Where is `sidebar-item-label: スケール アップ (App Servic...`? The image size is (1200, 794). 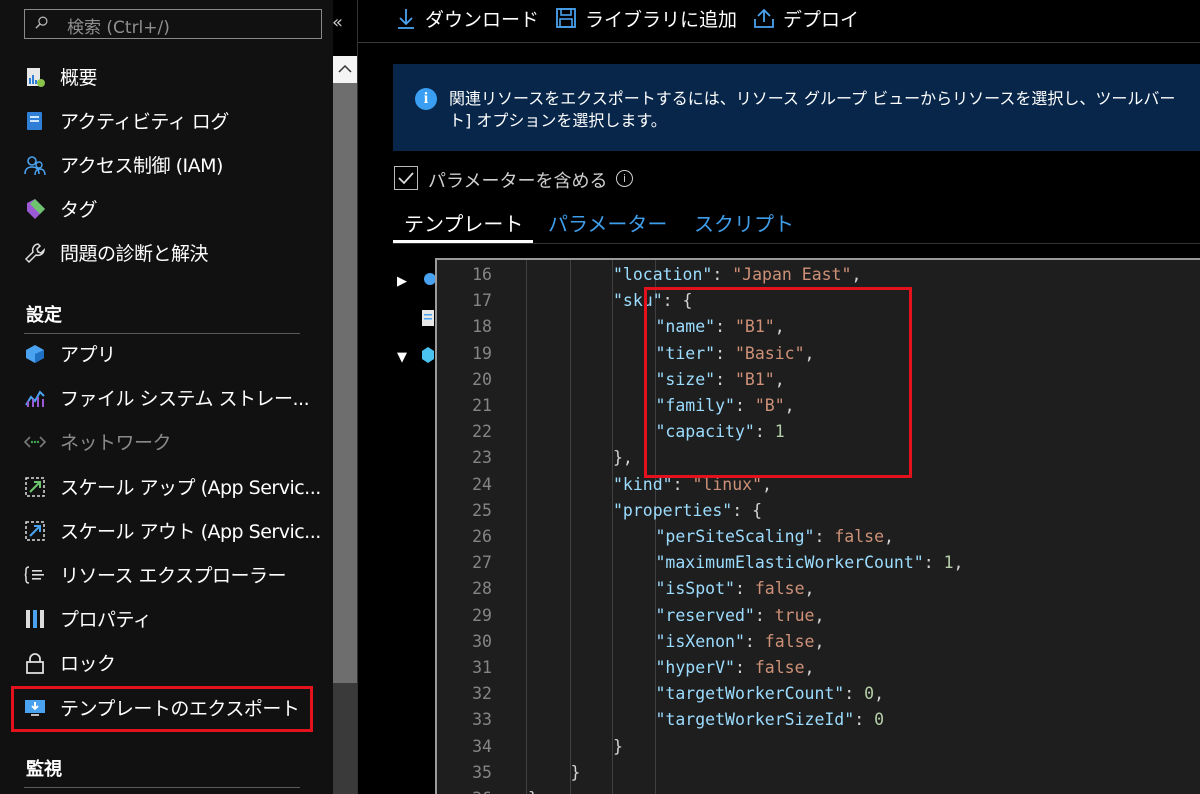 sidebar-item-label: スケール アップ (App Servic... is located at coordinates (190, 488).